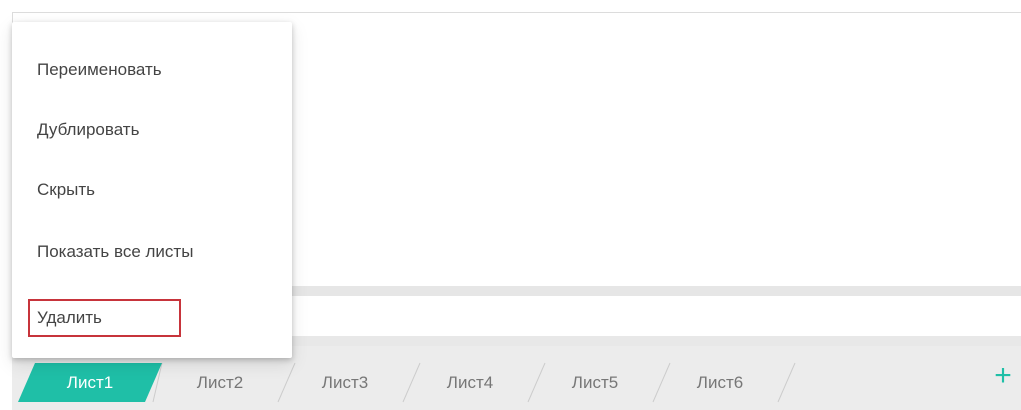  I want to click on tab-label: Лист2, so click(220, 382).